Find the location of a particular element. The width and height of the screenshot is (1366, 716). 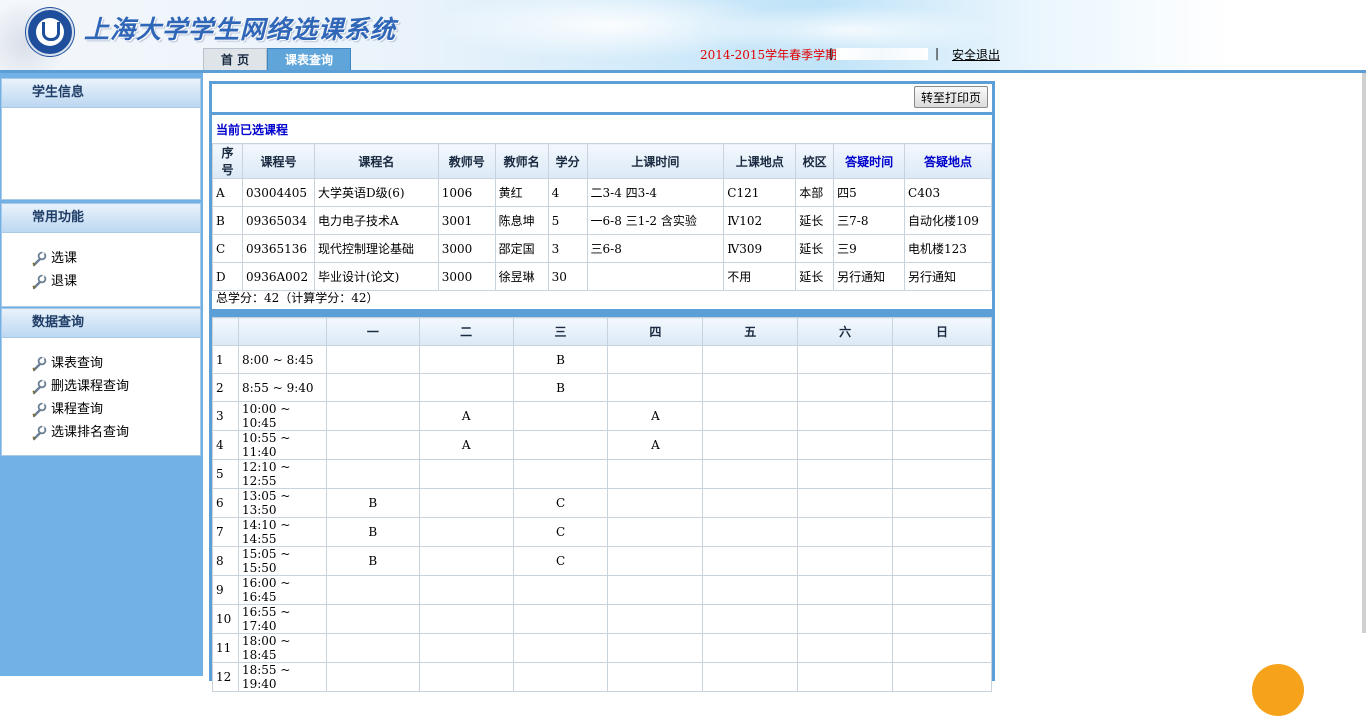

print-page-button: 转至打印页 is located at coordinates (950, 97).